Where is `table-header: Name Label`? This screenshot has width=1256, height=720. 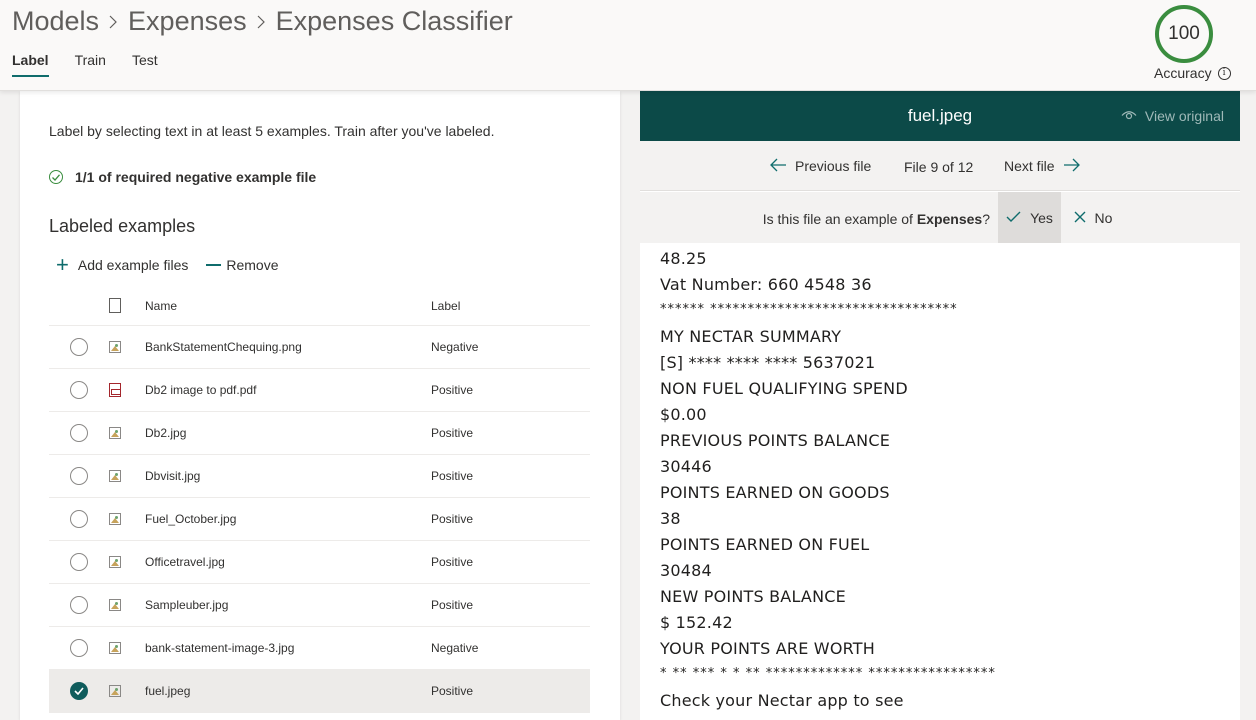
table-header: Name Label is located at coordinates (319, 306).